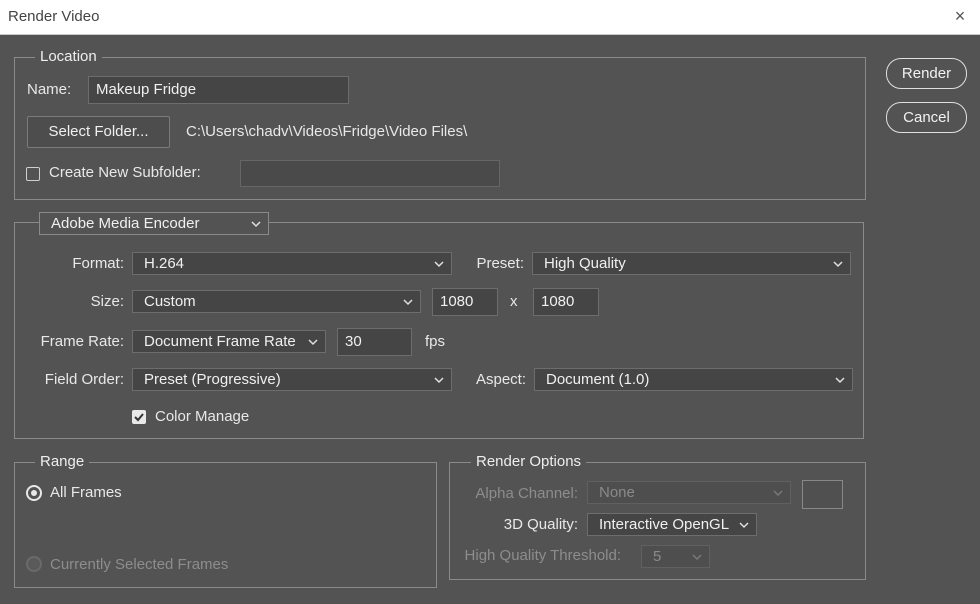  Describe the element at coordinates (490, 17) in the screenshot. I see `title-bar` at that location.